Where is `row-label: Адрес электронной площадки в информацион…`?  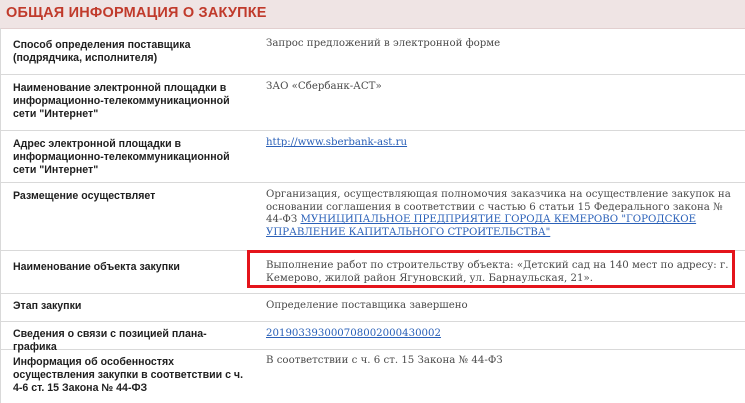
row-label: Адрес электронной площадки в информацион… is located at coordinates (121, 157).